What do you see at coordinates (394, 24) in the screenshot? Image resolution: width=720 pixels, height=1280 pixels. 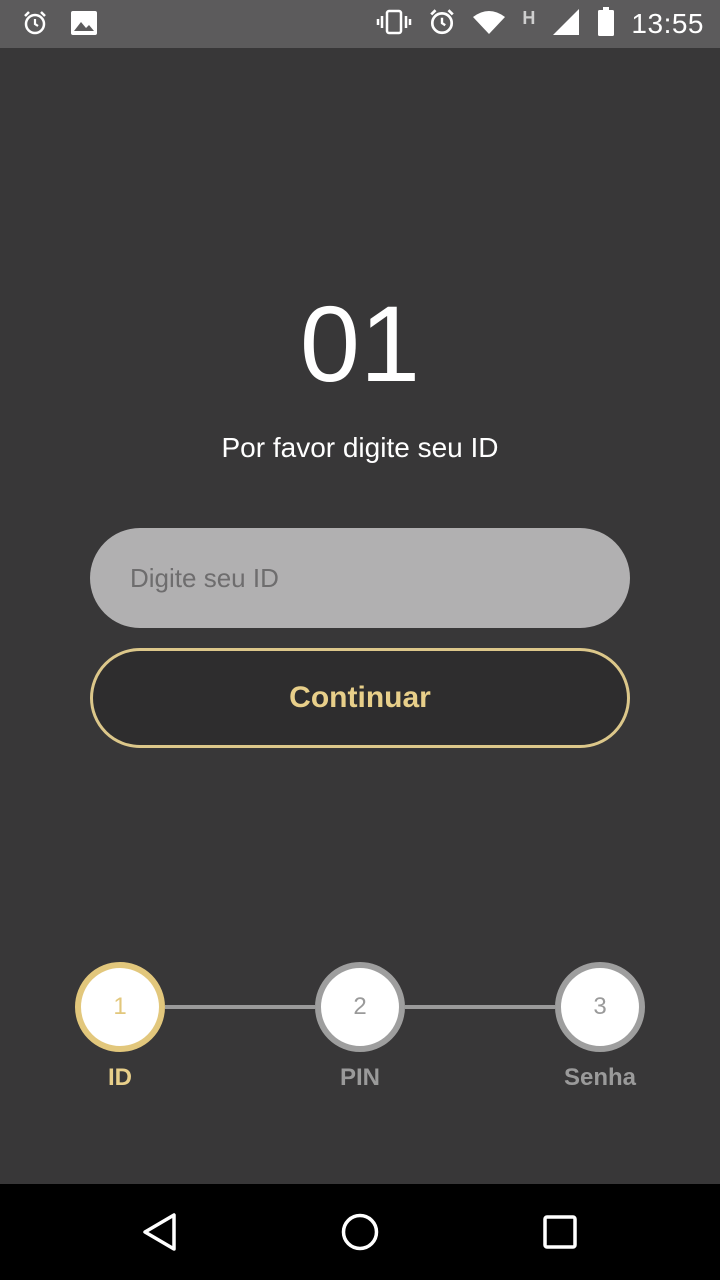 I see `vibrate-icon` at bounding box center [394, 24].